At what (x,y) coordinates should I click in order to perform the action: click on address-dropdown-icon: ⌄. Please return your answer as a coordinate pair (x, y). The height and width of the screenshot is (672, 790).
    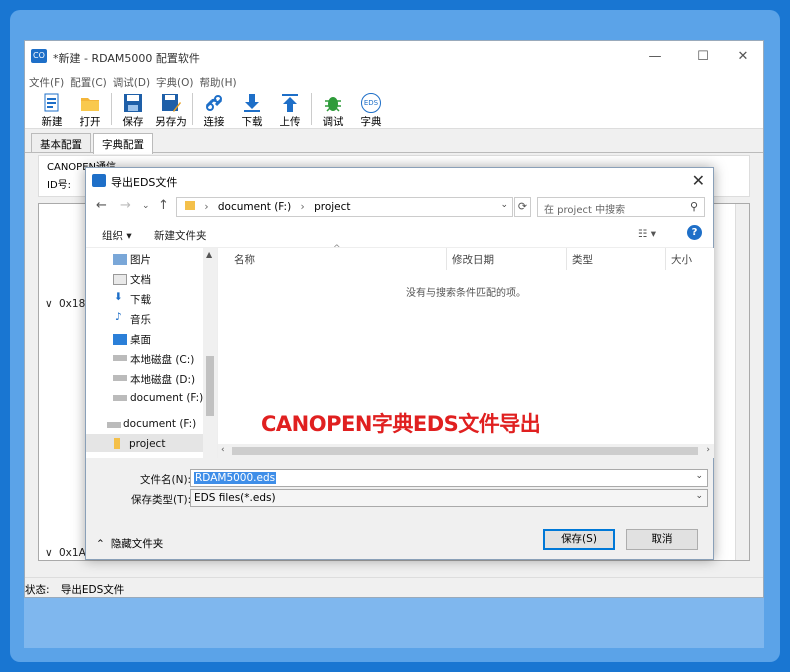
    Looking at the image, I should click on (504, 205).